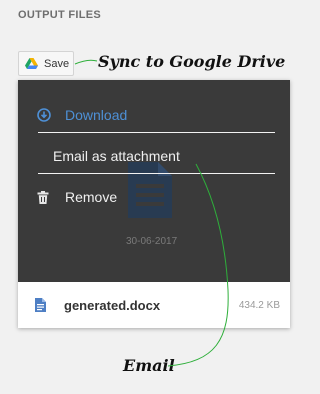  I want to click on menu-item-label: Download, so click(96, 115).